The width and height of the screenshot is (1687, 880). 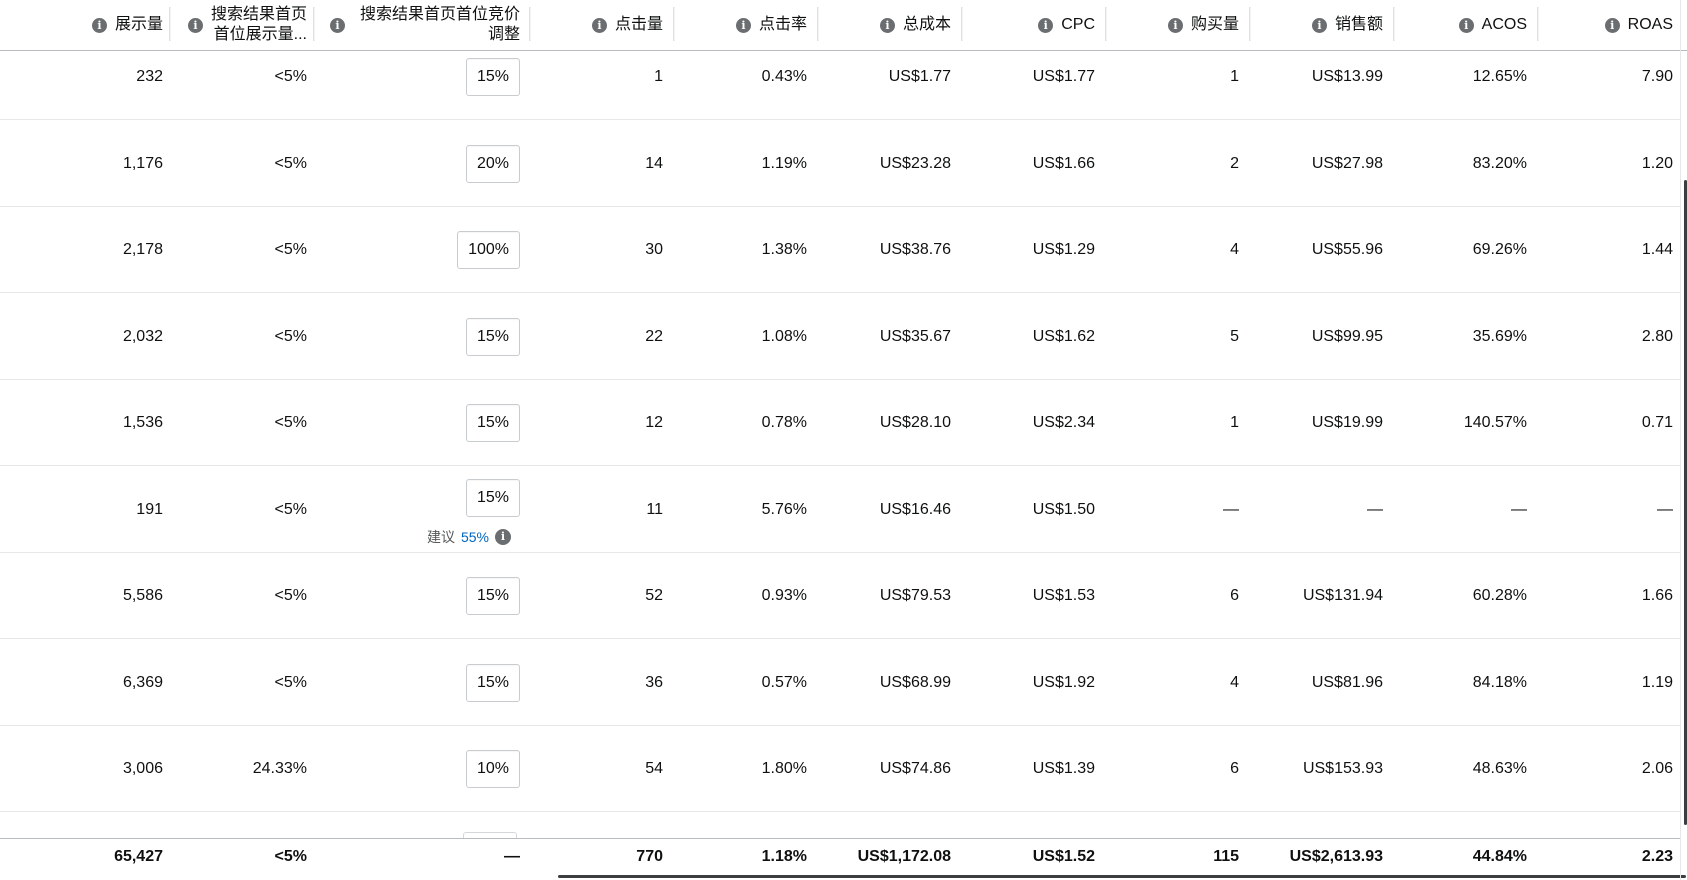 What do you see at coordinates (654, 768) in the screenshot?
I see `cell-clicks: 54` at bounding box center [654, 768].